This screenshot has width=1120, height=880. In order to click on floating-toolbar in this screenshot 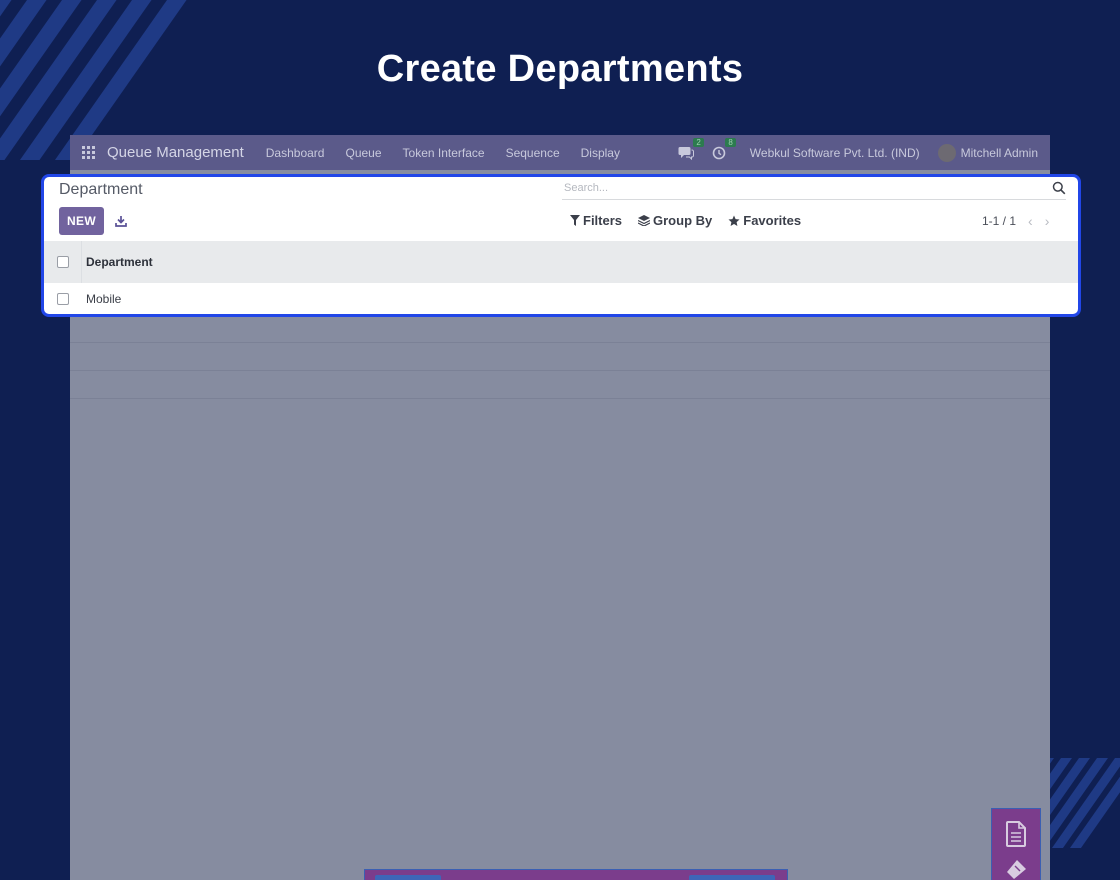, I will do `click(1016, 844)`.